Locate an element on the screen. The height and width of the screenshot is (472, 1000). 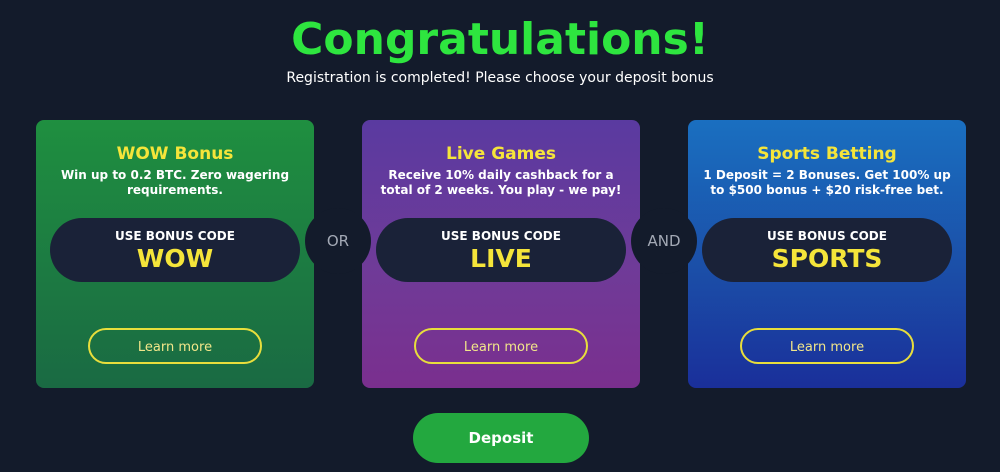
bonus-code-pill: USE BONUS CODE WOW is located at coordinates (175, 250).